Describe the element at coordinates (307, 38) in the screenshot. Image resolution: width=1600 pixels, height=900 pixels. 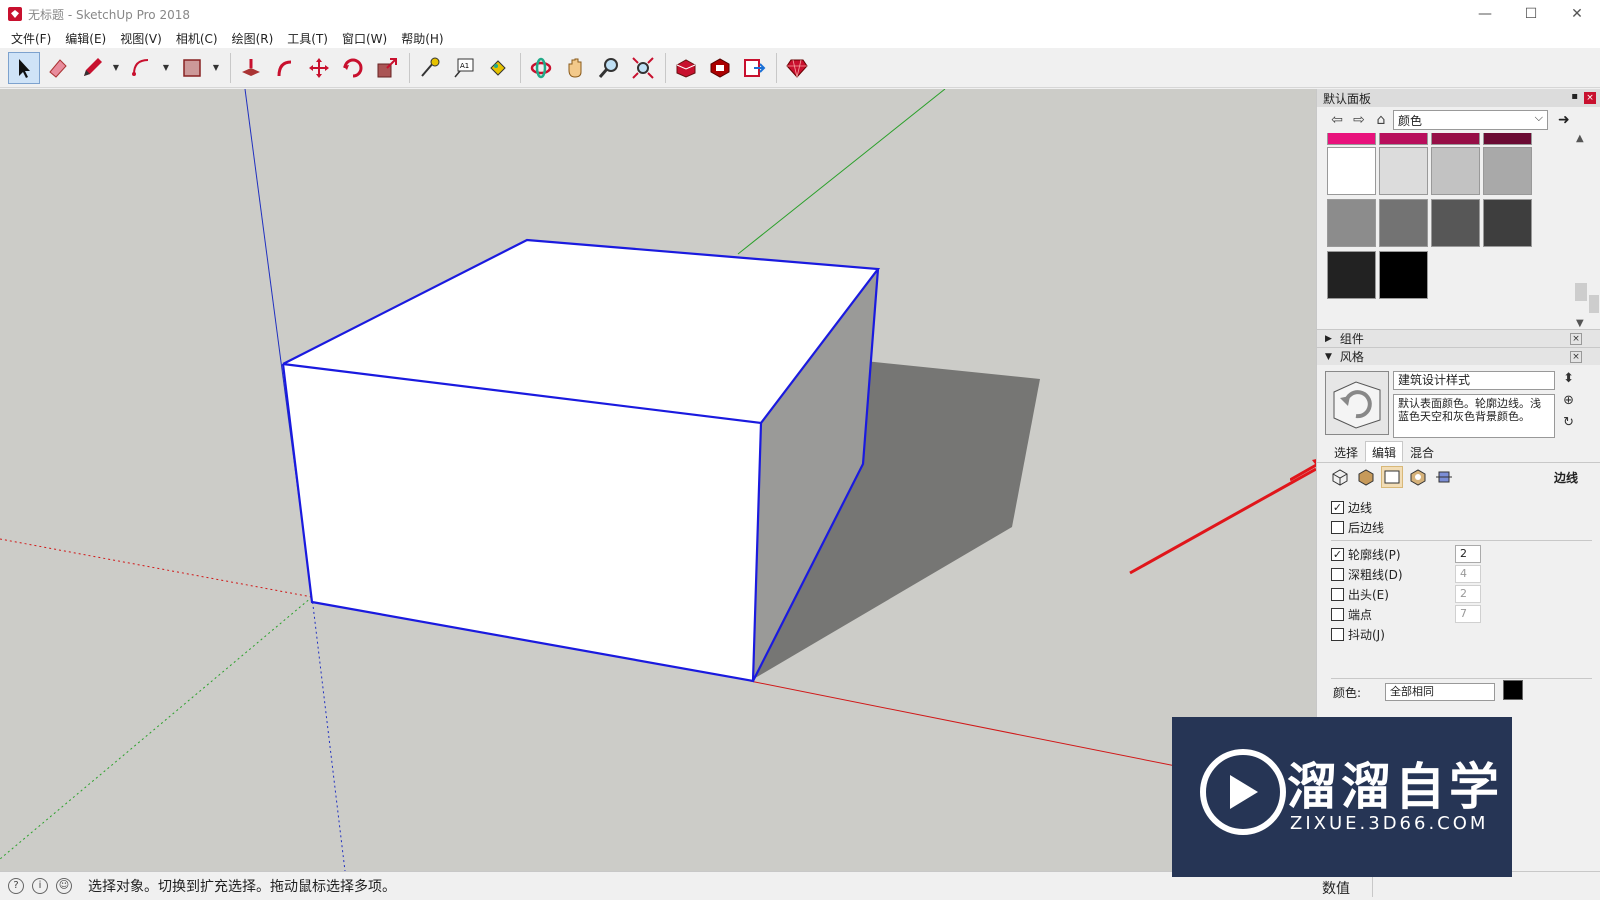
I see `menu-tools: 工具(T)` at that location.